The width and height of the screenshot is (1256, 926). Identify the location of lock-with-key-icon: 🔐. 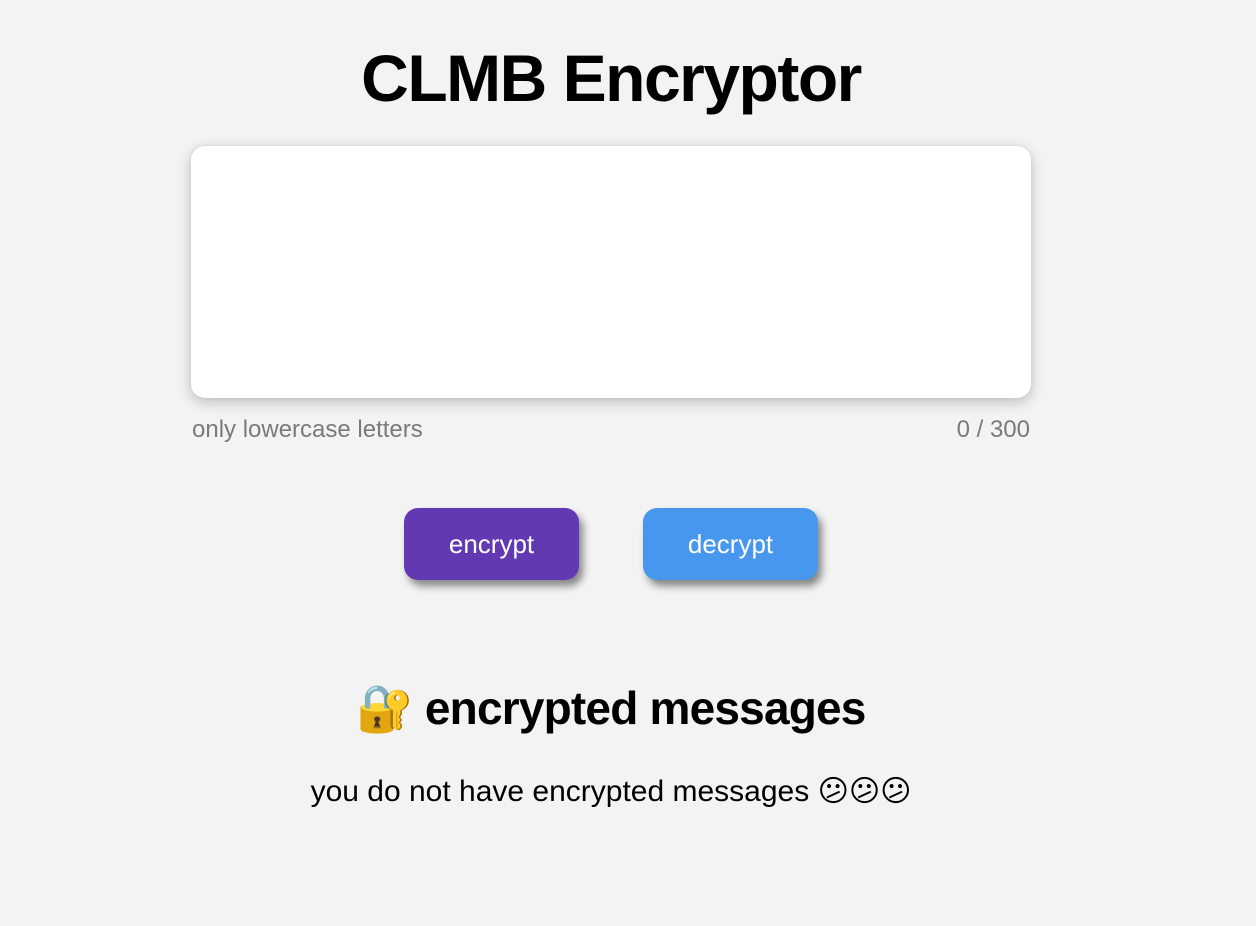
(384, 708).